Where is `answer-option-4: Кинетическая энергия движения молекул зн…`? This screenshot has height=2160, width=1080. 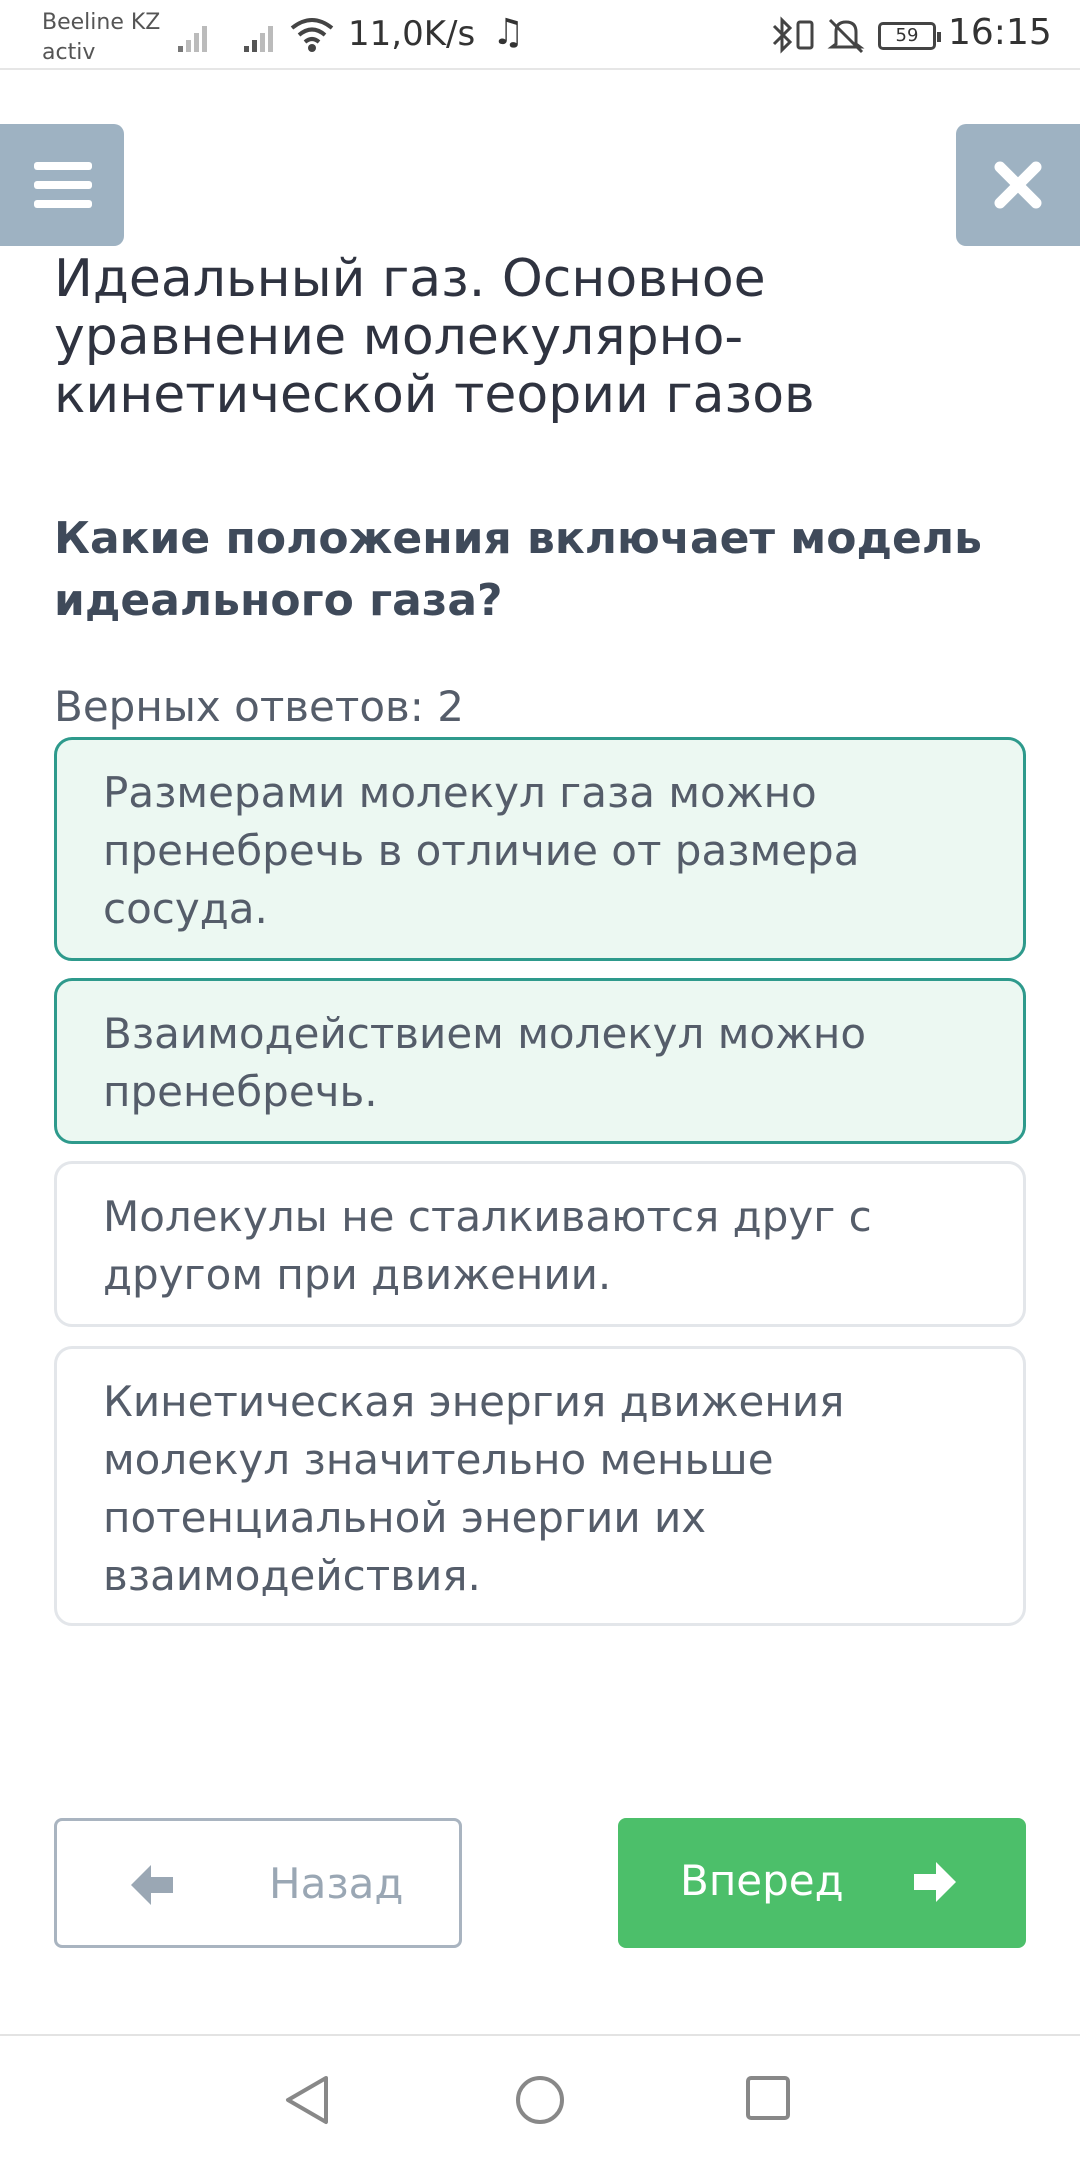
answer-option-4: Кинетическая энергия движения молекул зн… is located at coordinates (540, 1486).